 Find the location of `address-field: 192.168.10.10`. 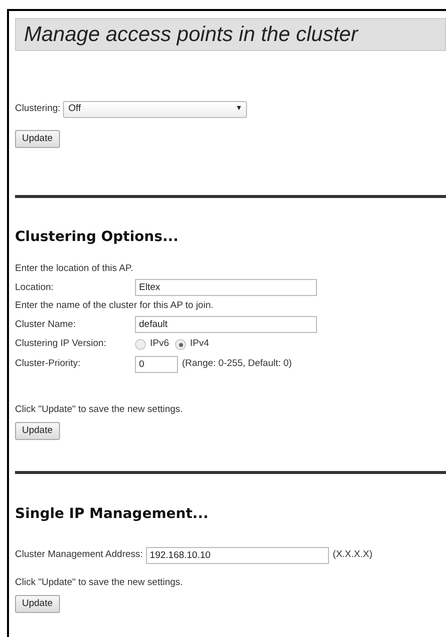

address-field: 192.168.10.10 is located at coordinates (237, 555).